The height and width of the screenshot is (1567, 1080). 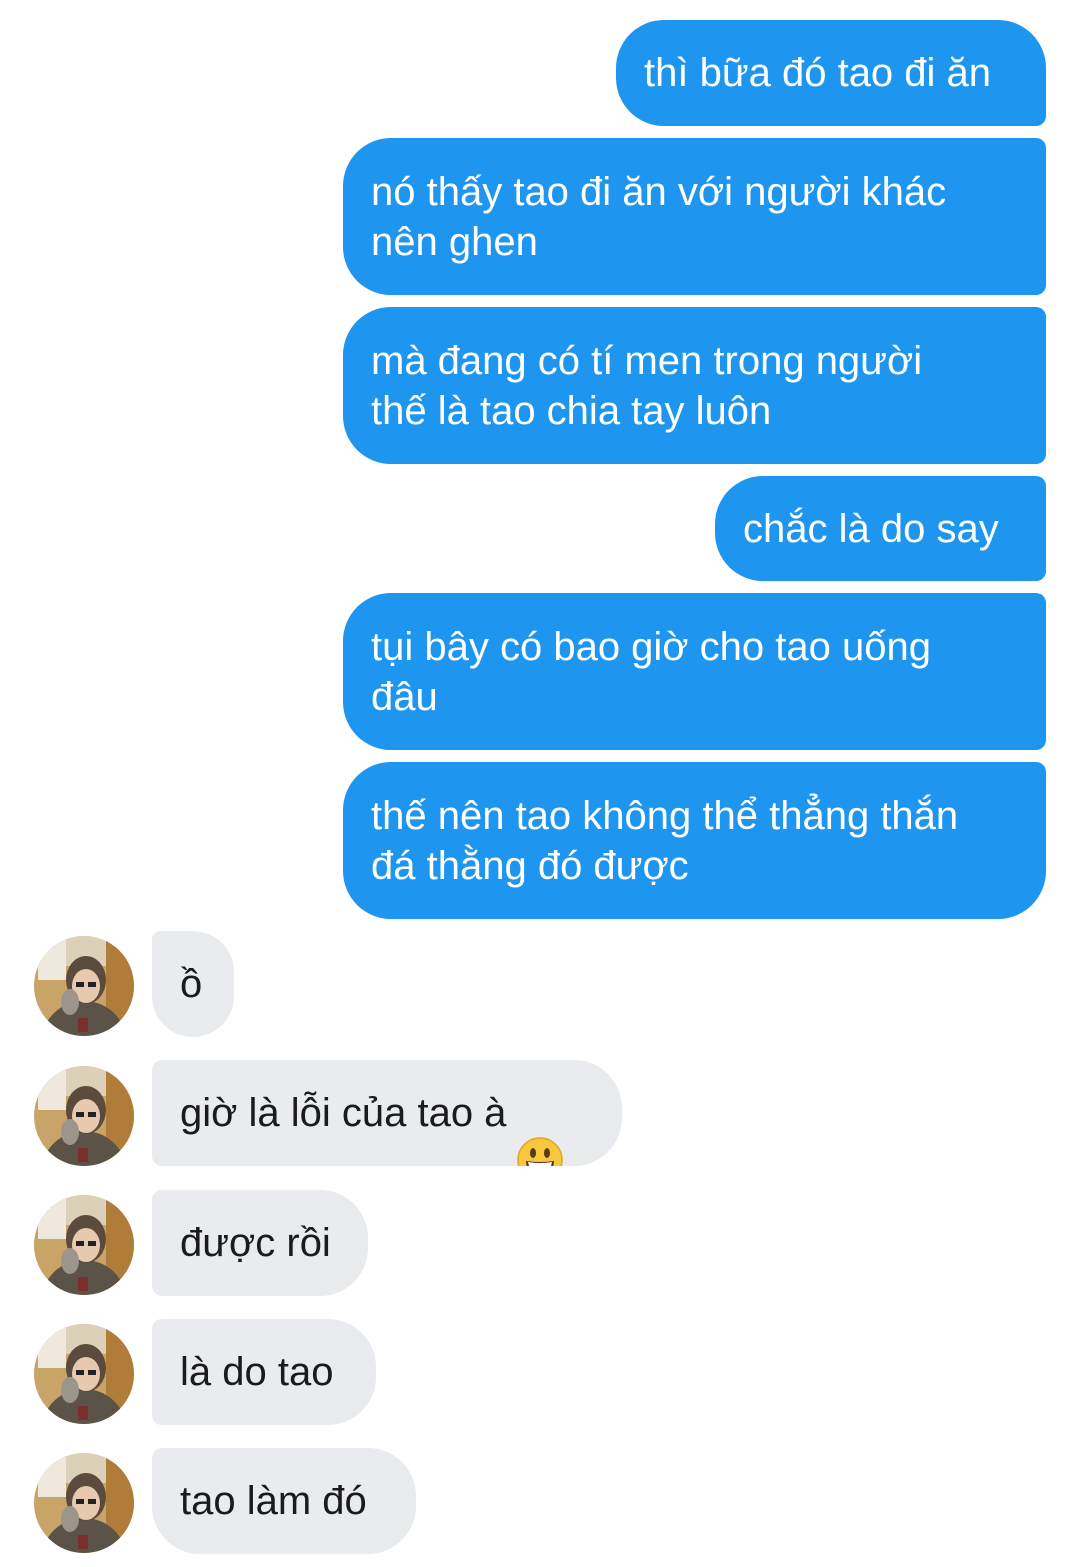 What do you see at coordinates (257, 1372) in the screenshot?
I see `message-text: là do tao` at bounding box center [257, 1372].